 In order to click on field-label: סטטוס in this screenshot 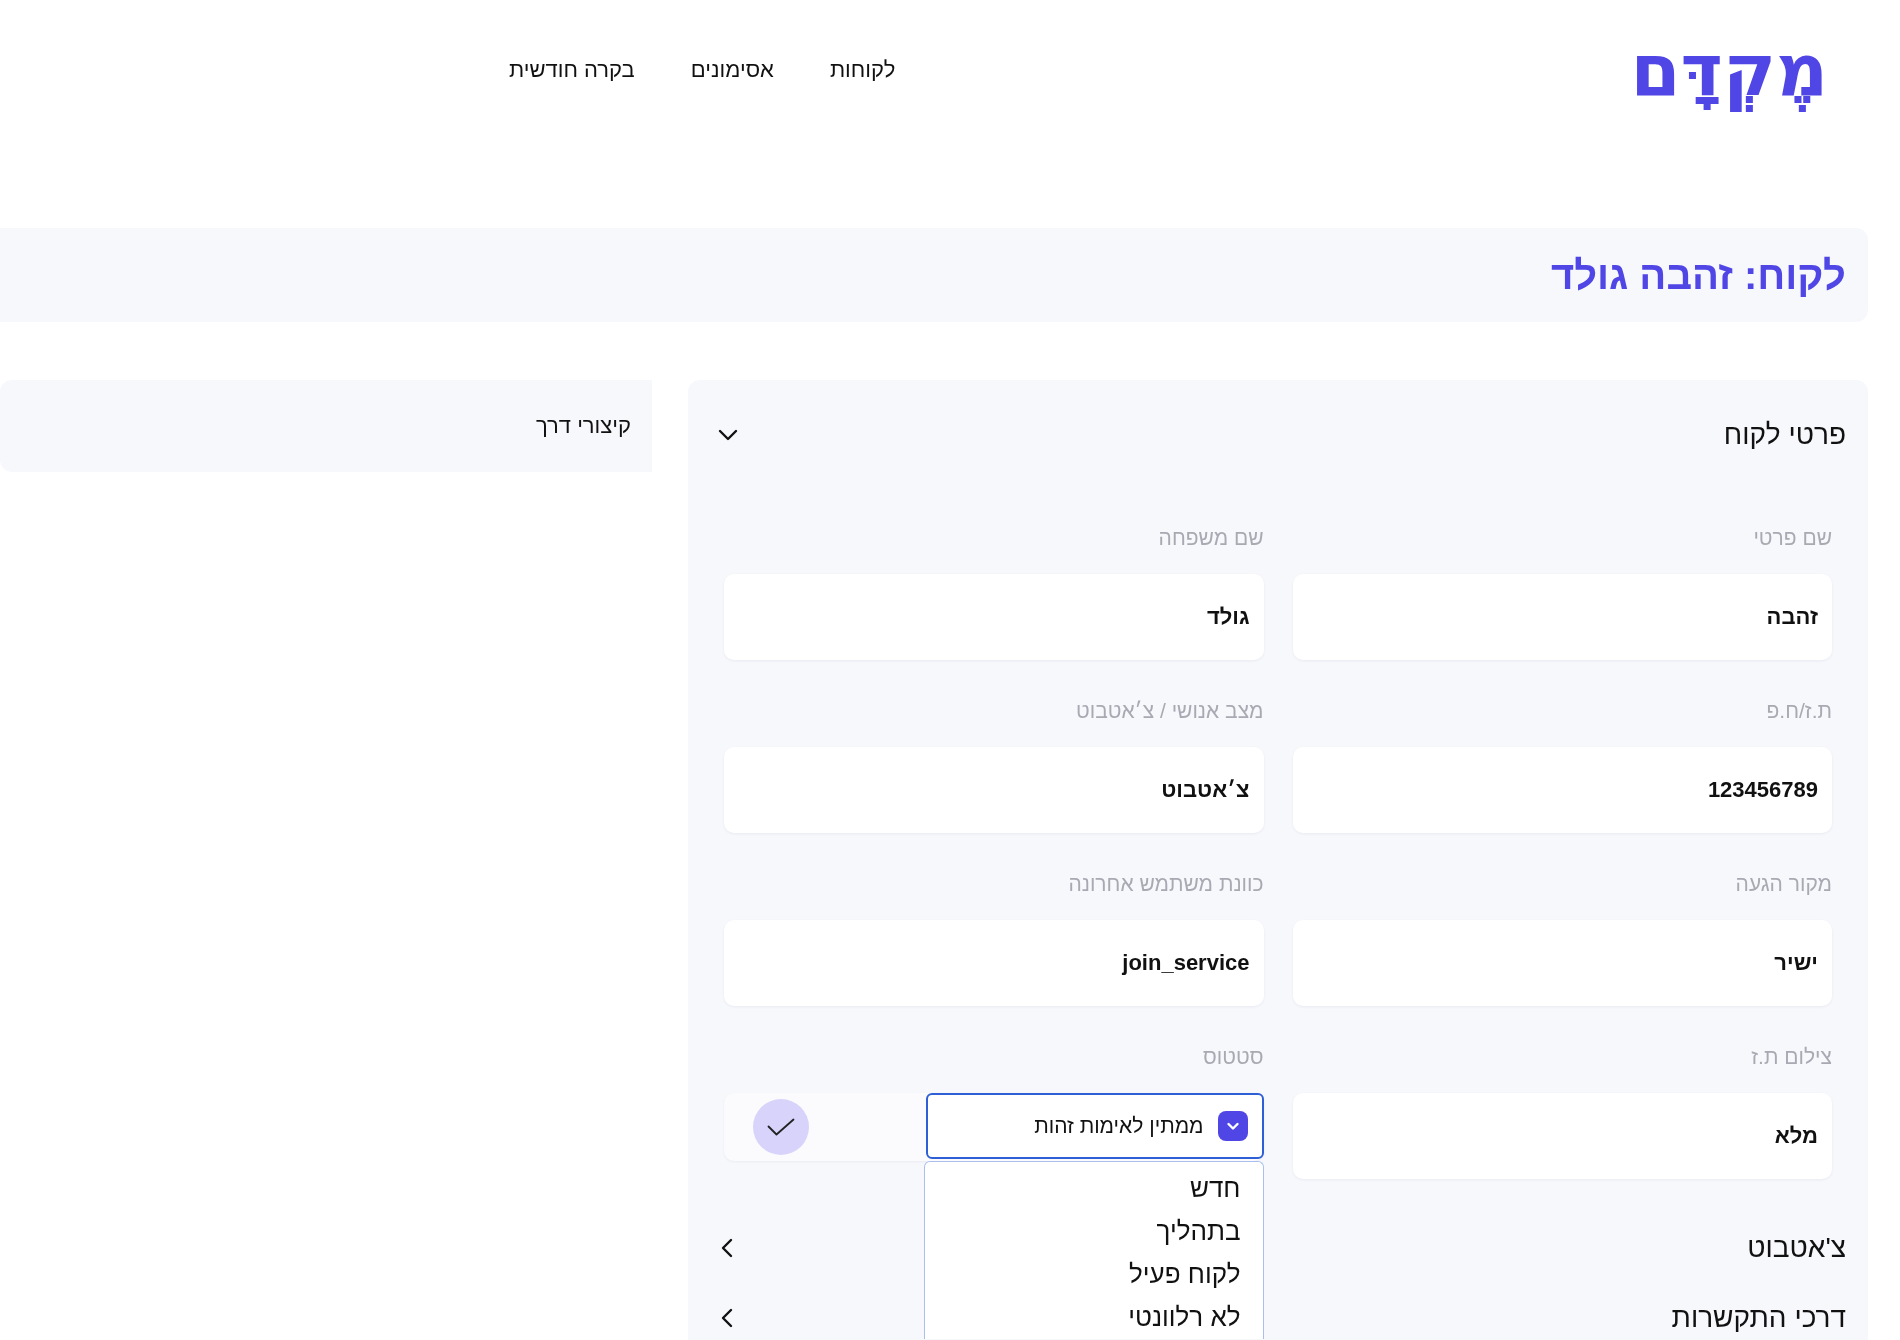, I will do `click(1233, 1057)`.